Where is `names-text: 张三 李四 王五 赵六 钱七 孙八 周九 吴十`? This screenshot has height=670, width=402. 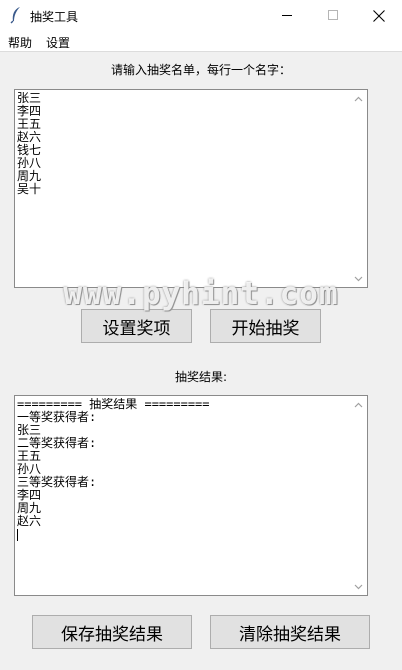 names-text: 张三 李四 王五 赵六 钱七 孙八 周九 吴十 is located at coordinates (29, 144).